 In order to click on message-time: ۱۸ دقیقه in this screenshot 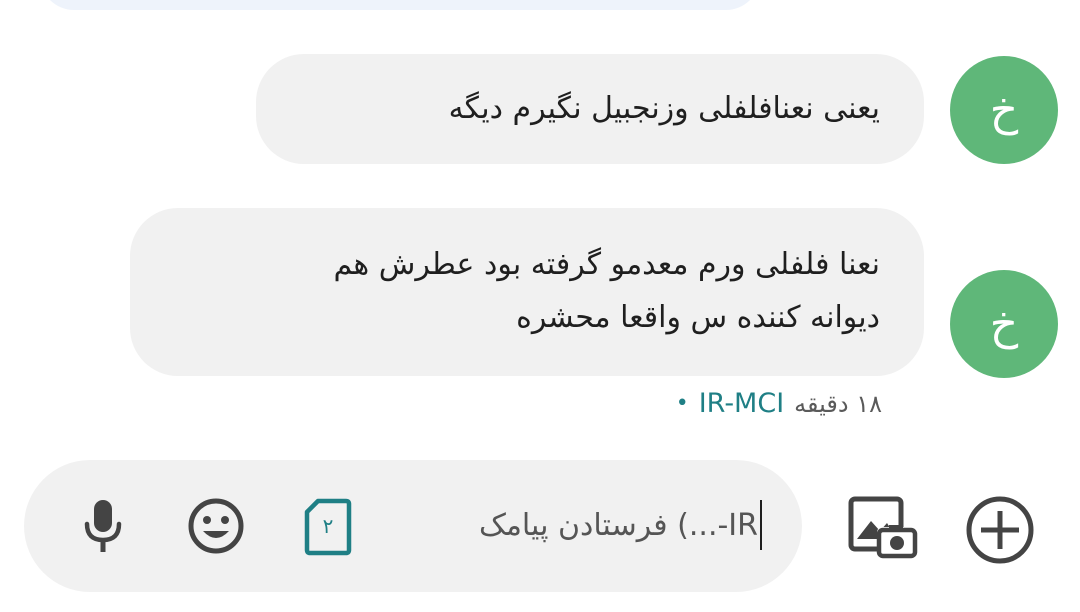, I will do `click(838, 403)`.